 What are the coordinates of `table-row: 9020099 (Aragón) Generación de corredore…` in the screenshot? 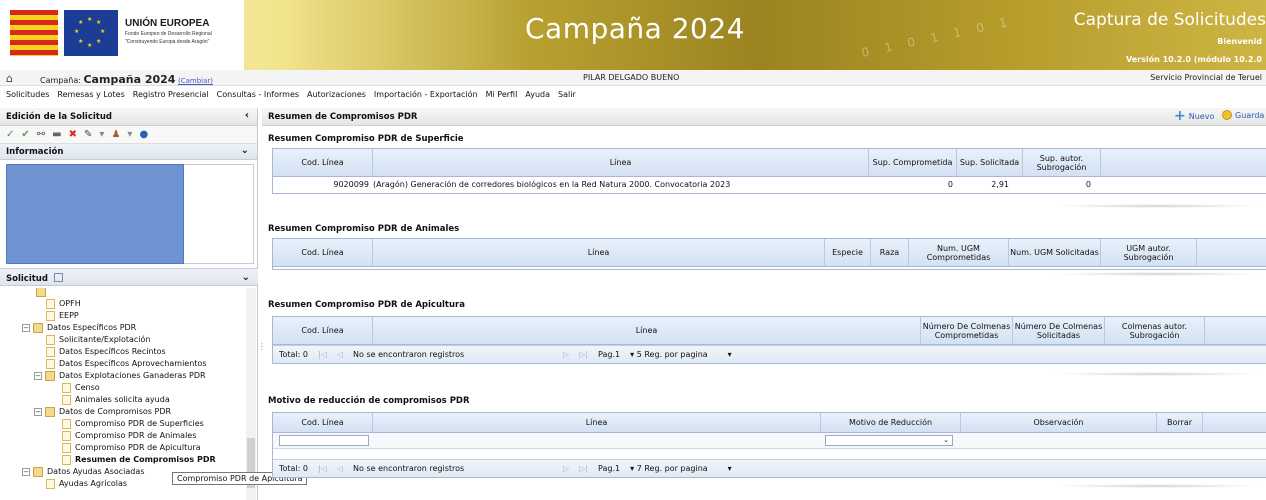 It's located at (769, 185).